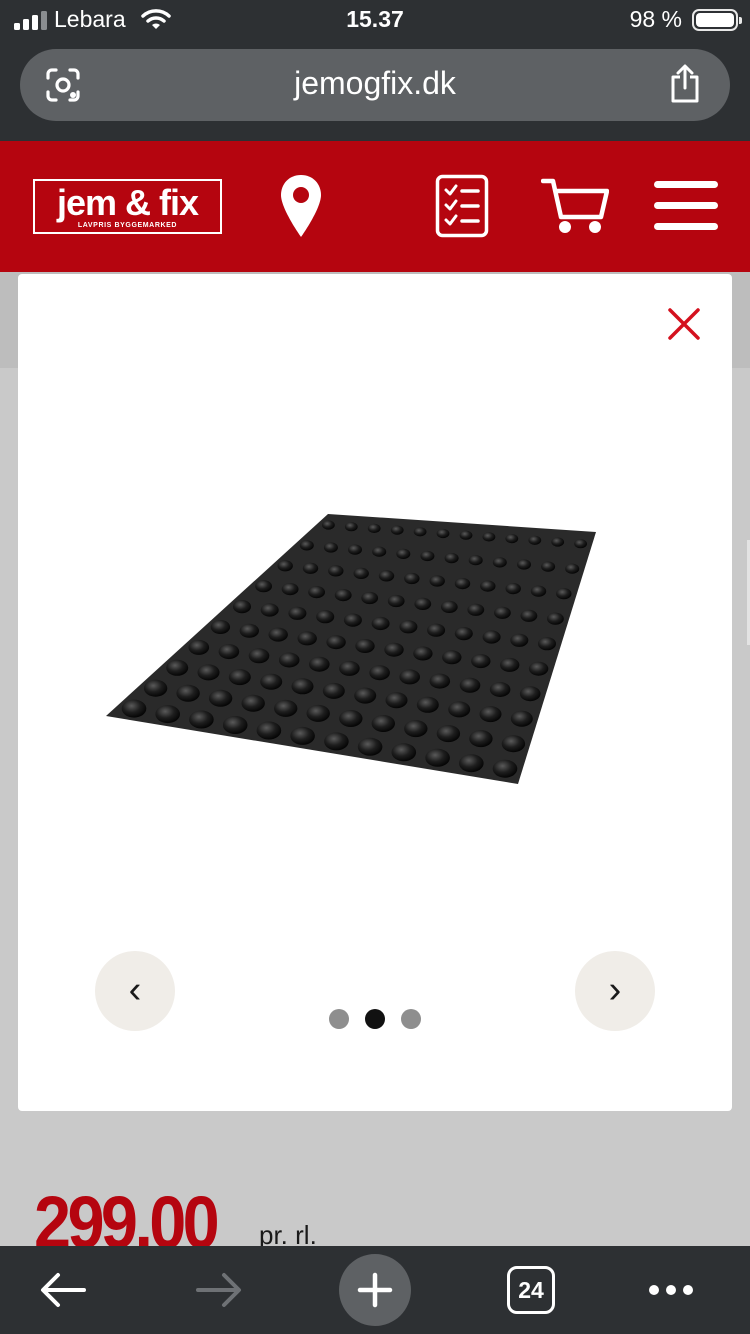 This screenshot has width=750, height=1334. What do you see at coordinates (127, 225) in the screenshot?
I see `logo-tagline: LAVPRIS BYGGEMARKED` at bounding box center [127, 225].